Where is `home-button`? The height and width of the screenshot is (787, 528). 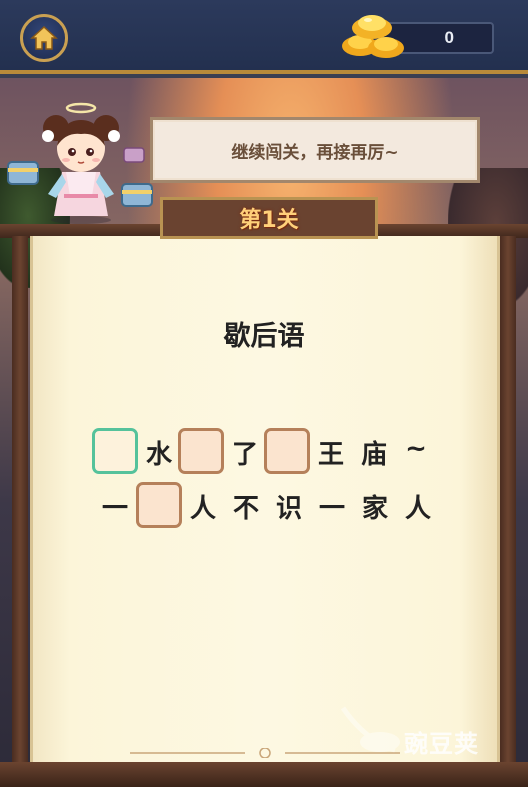
home-button is located at coordinates (44, 38).